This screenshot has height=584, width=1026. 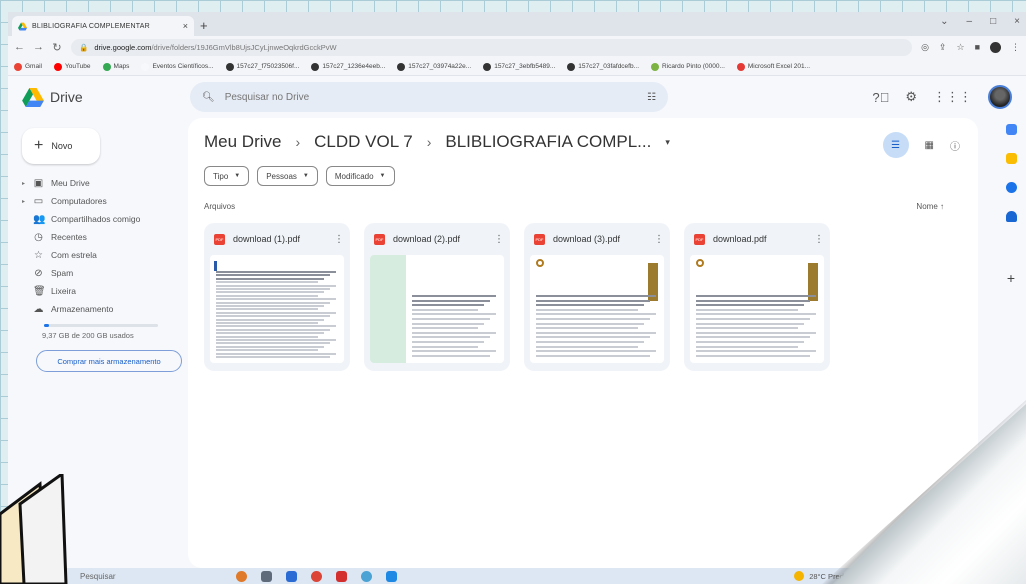 What do you see at coordinates (1017, 21) in the screenshot?
I see `close-window-icon: ×` at bounding box center [1017, 21].